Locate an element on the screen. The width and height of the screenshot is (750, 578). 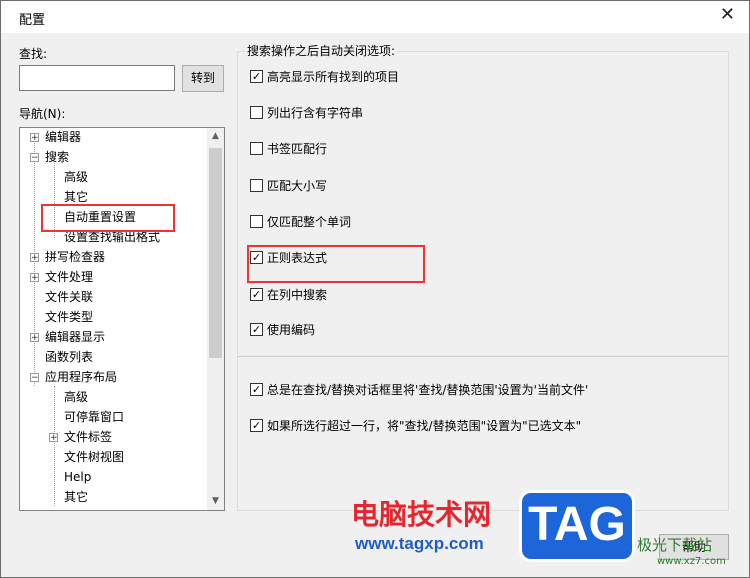
tree-item-label: 编辑器显示 is located at coordinates (75, 337).